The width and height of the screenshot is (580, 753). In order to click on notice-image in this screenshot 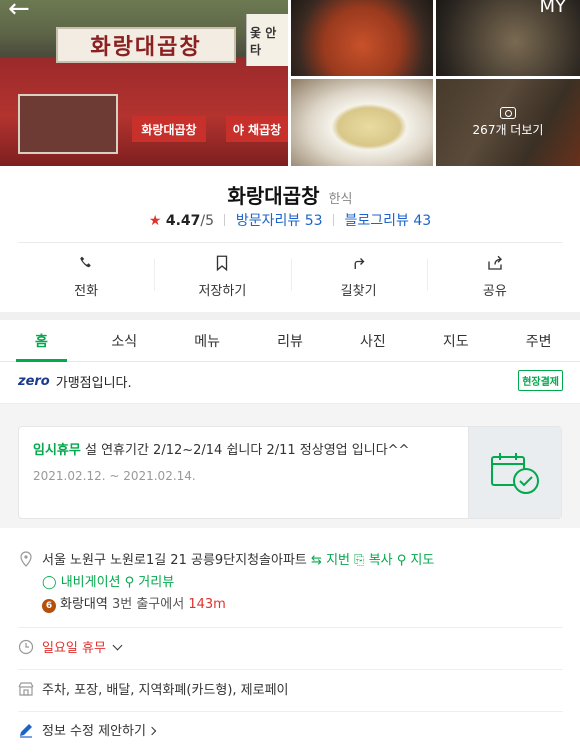, I will do `click(514, 472)`.